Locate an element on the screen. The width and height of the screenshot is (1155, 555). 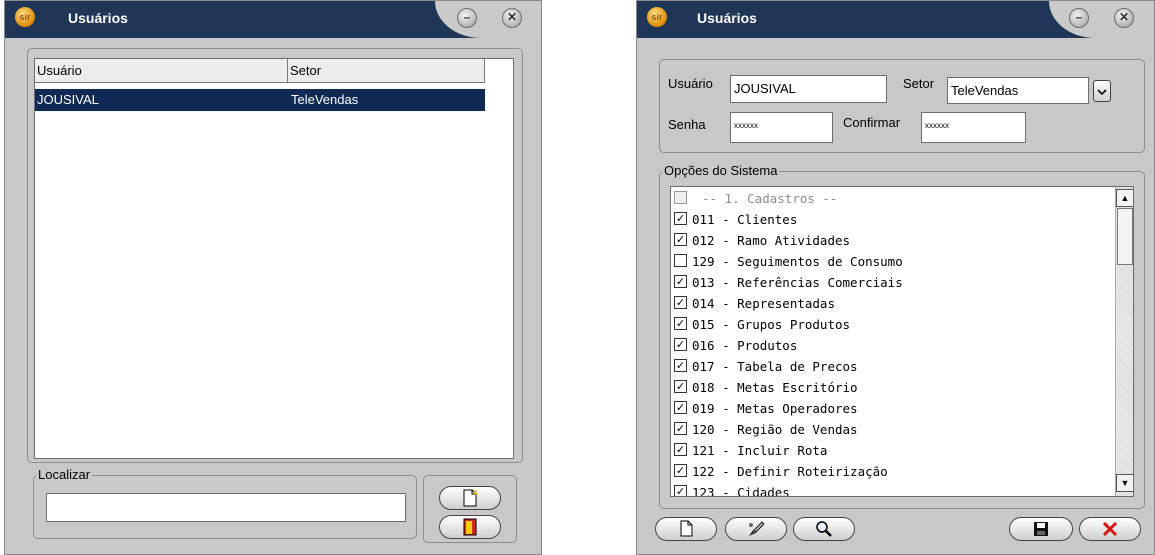
option-label: 120 - Região de Vendas is located at coordinates (775, 429).